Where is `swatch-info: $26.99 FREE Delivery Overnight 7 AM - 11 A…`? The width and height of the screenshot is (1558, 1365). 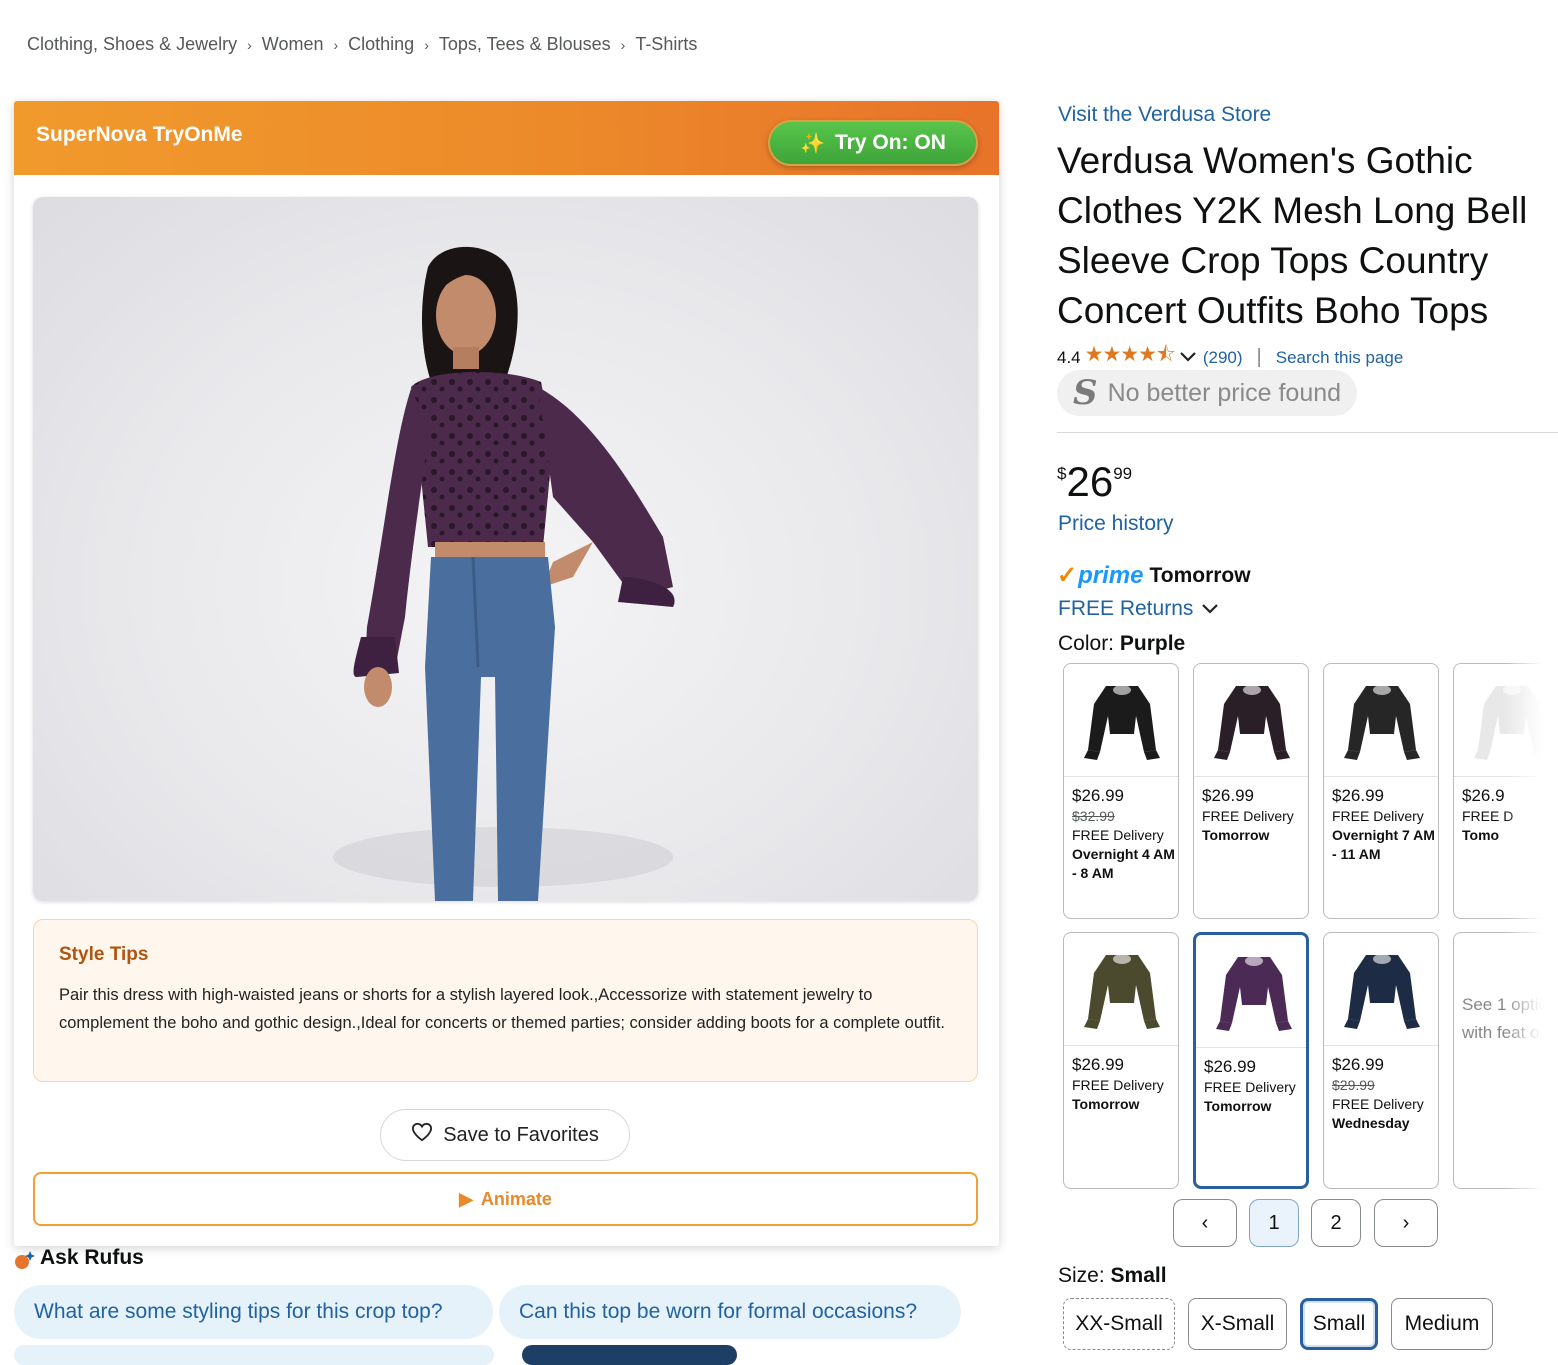 swatch-info: $26.99 FREE Delivery Overnight 7 AM - 11 A… is located at coordinates (1381, 820).